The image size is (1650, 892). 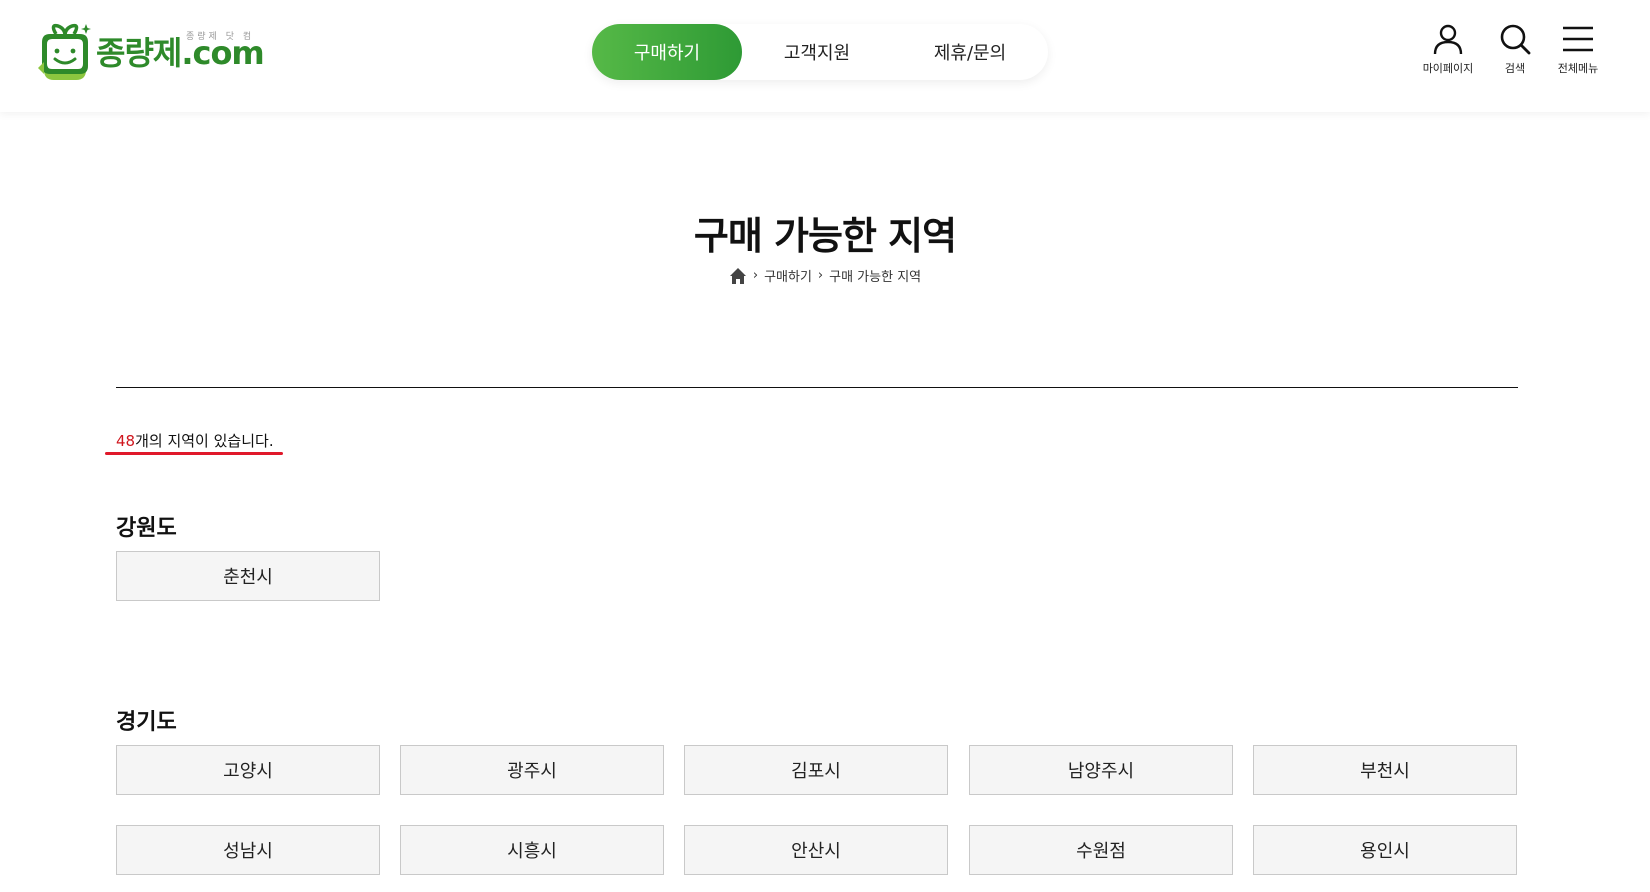 What do you see at coordinates (817, 387) in the screenshot?
I see `section-divider` at bounding box center [817, 387].